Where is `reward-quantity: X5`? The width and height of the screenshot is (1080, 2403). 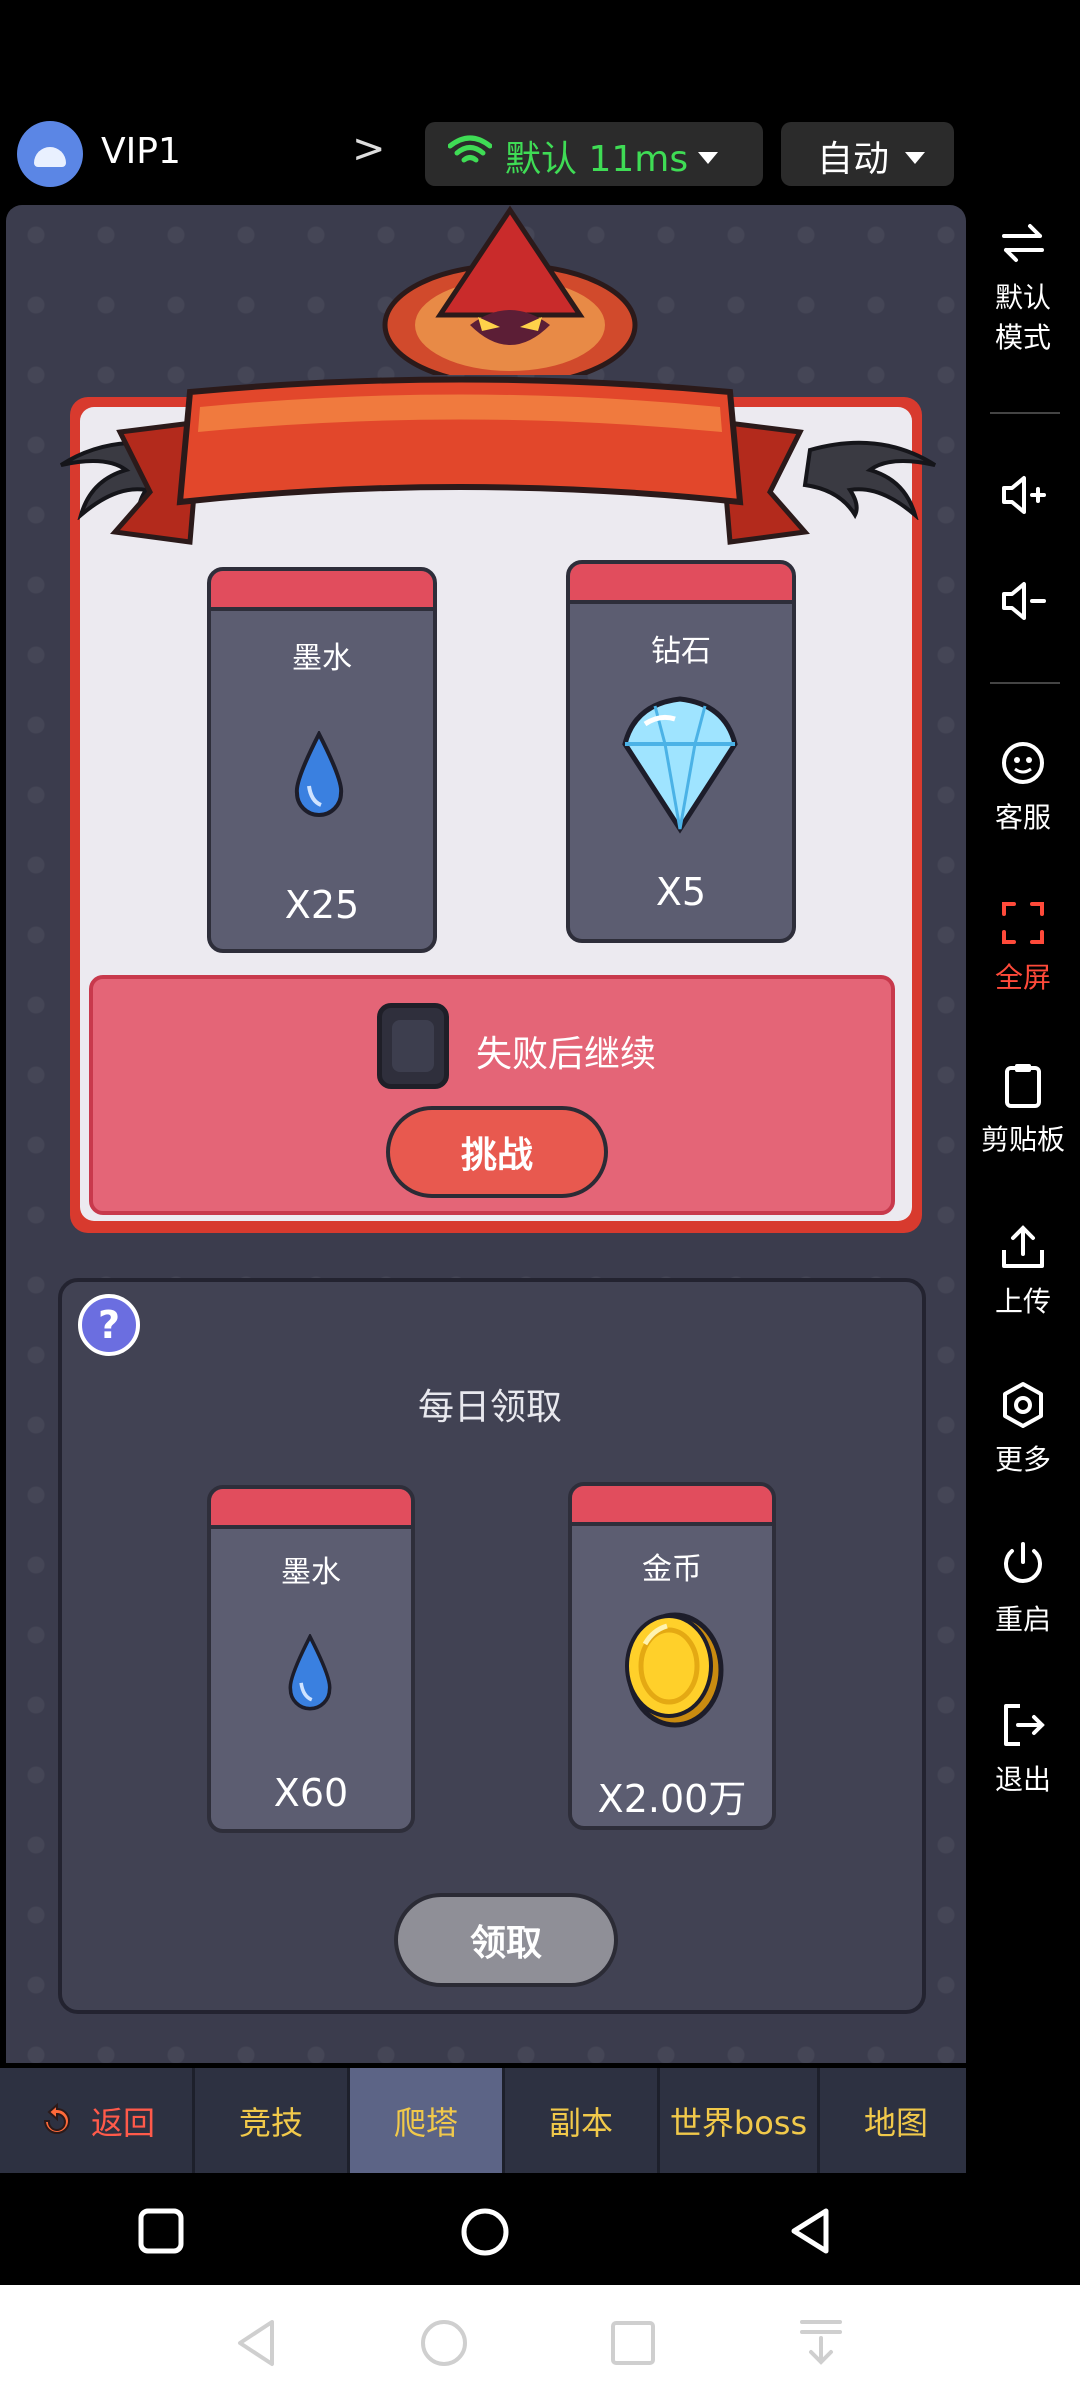
reward-quantity: X5 is located at coordinates (681, 892).